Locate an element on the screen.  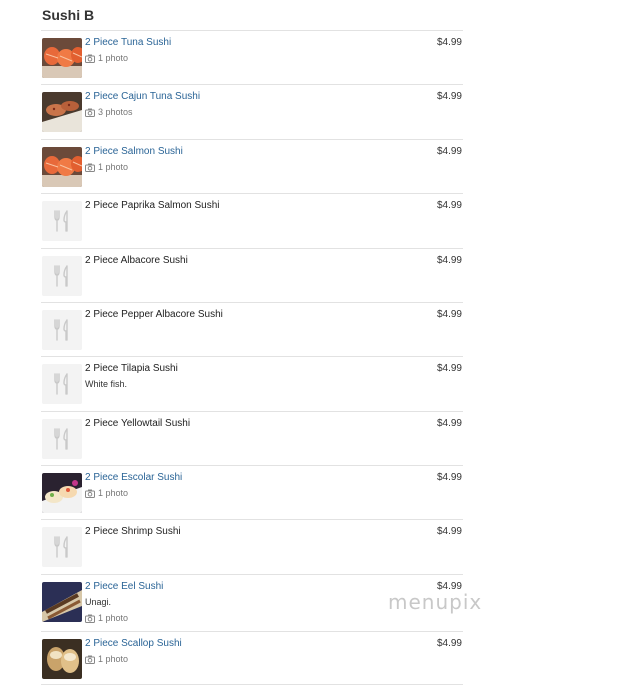
menu-item-row: 2 Piece Albacore Sushi $4.99 is located at coordinates (252, 275).